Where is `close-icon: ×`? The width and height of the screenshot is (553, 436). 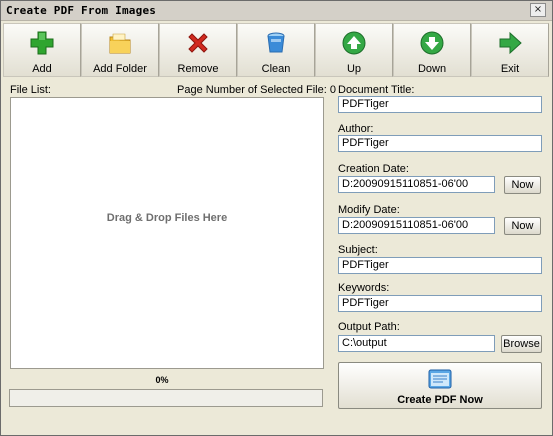 close-icon: × is located at coordinates (538, 9).